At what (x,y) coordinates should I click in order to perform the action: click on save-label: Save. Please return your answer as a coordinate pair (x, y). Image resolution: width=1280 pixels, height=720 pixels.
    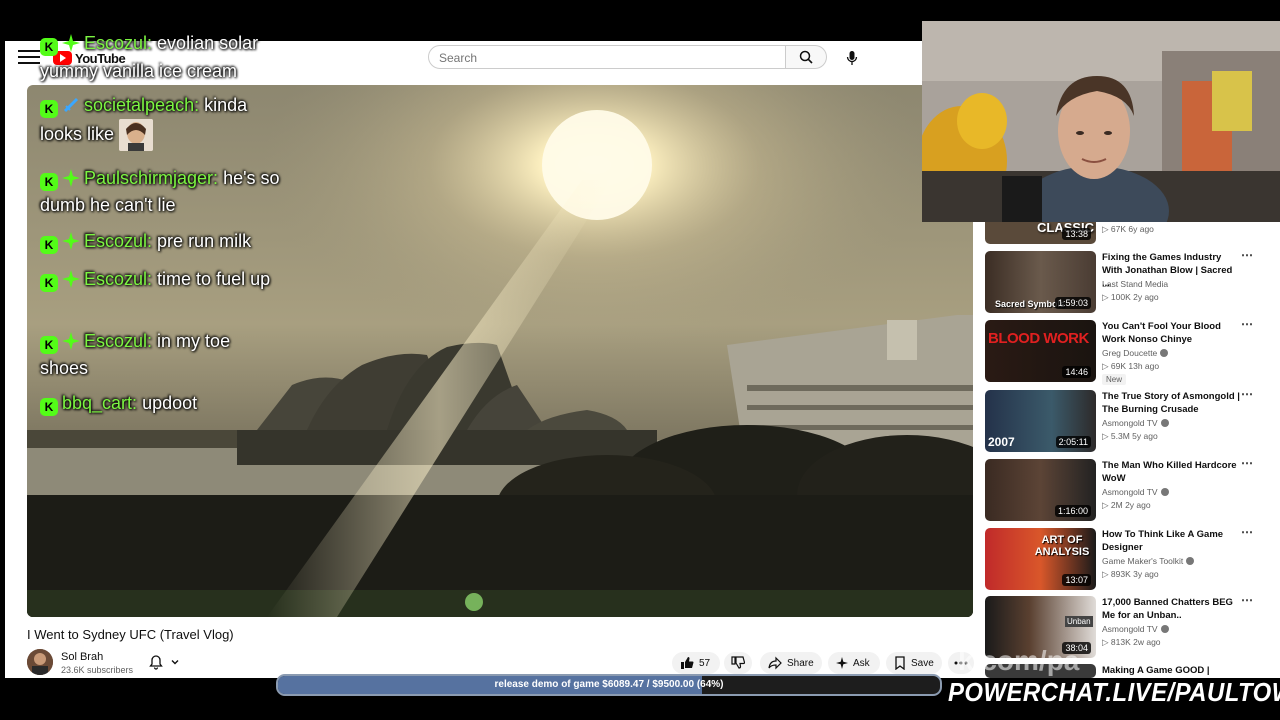
    Looking at the image, I should click on (922, 663).